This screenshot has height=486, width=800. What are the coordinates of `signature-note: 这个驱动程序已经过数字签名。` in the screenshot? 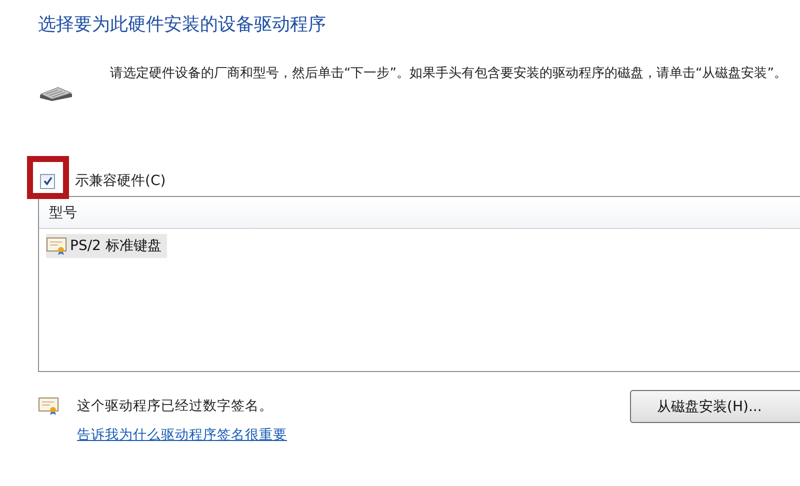 It's located at (175, 406).